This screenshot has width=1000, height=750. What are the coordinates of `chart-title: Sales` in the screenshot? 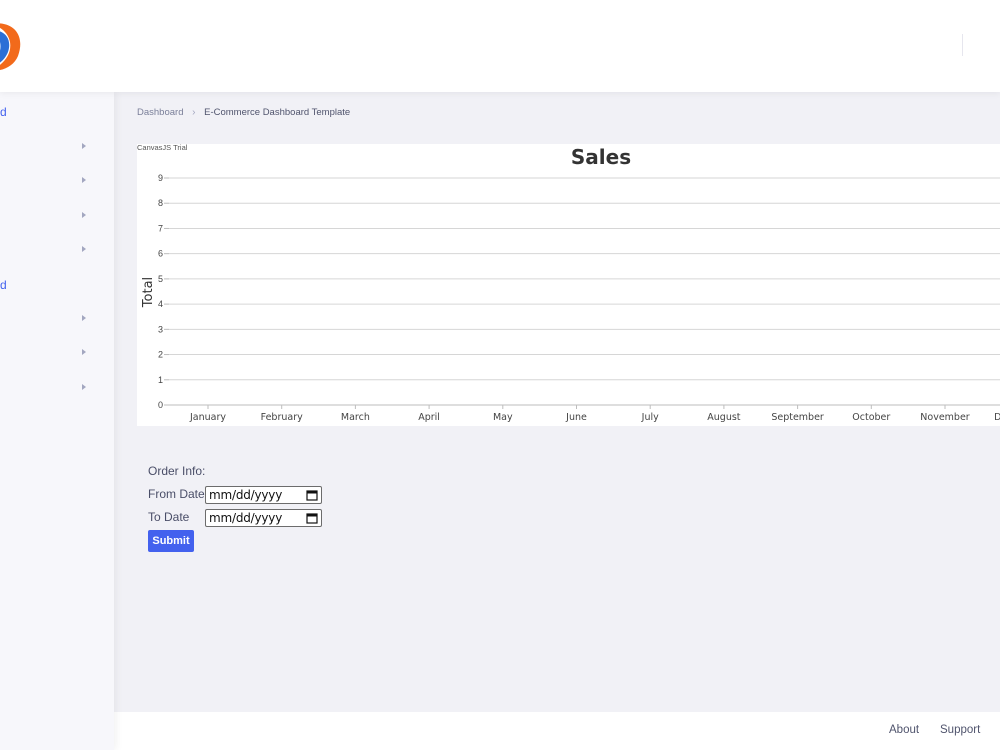 It's located at (601, 157).